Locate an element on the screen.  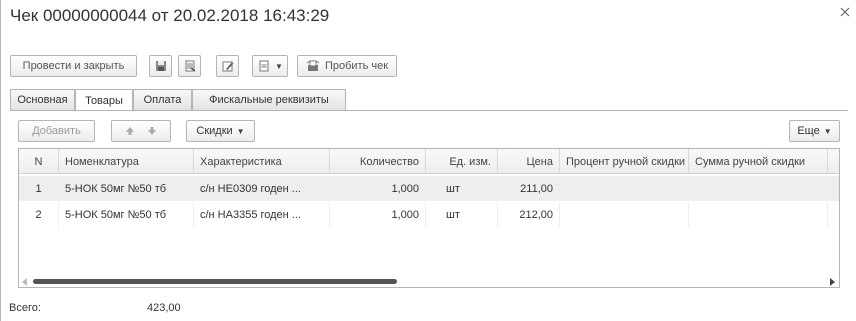
save-icon is located at coordinates (160, 66).